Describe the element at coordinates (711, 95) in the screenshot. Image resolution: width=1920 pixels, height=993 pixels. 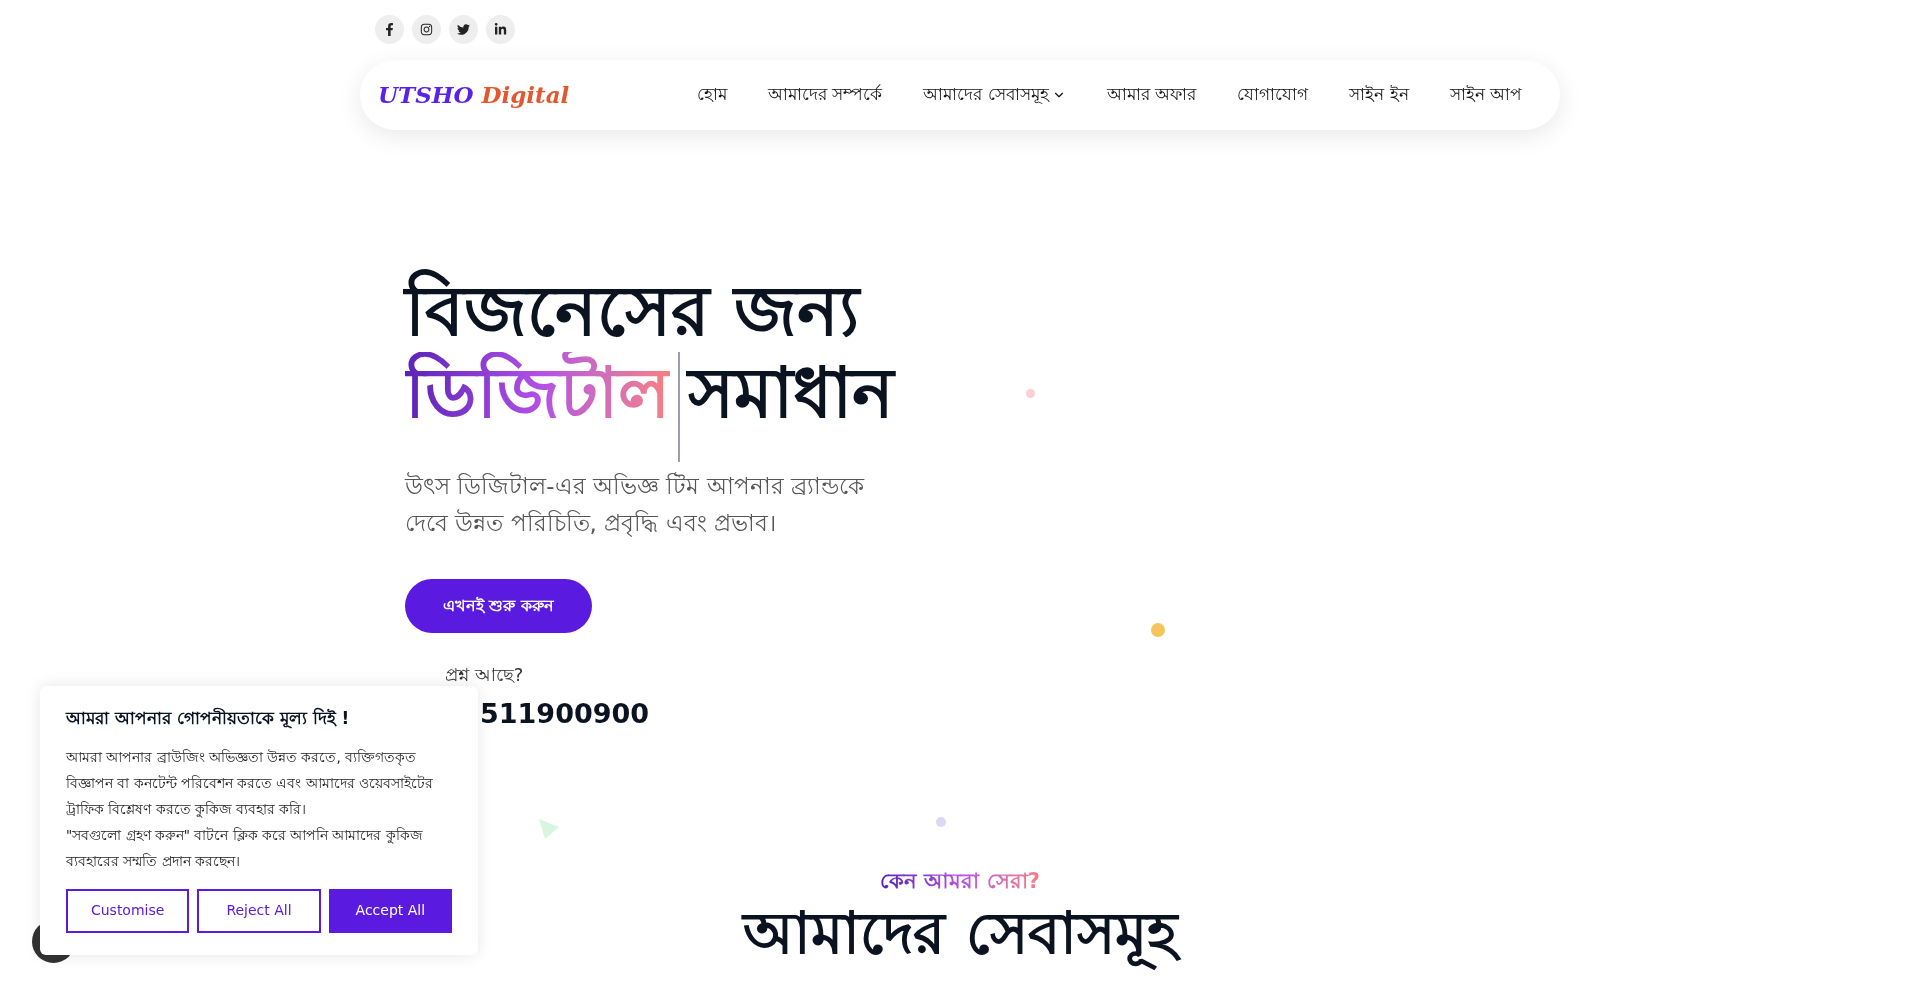
I see `nav-link: হোম` at that location.